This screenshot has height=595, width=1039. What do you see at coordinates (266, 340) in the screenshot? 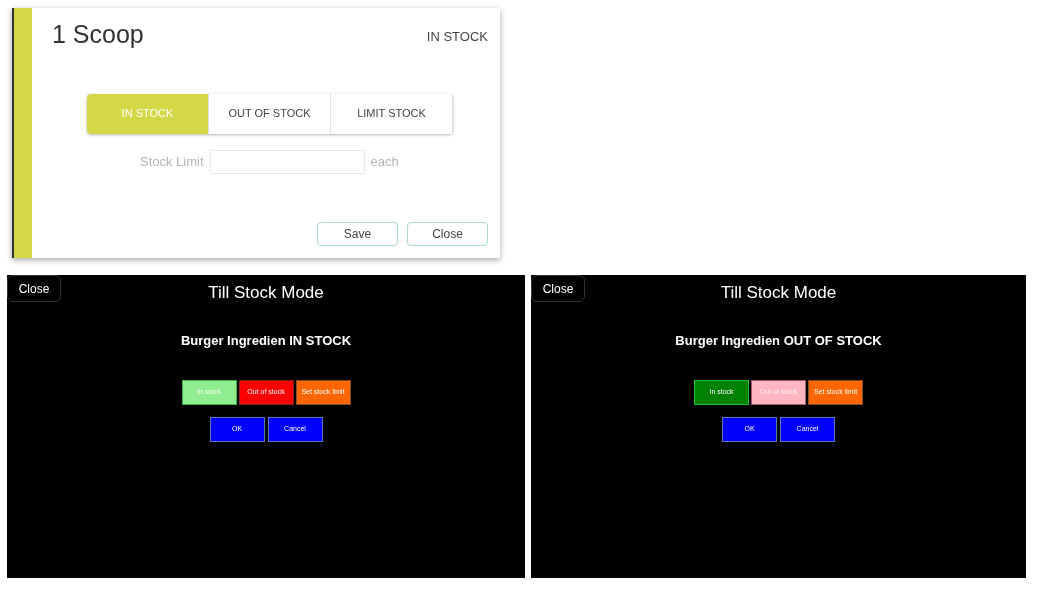
I see `item-status-heading: Burger Ingredien IN STOCK` at bounding box center [266, 340].